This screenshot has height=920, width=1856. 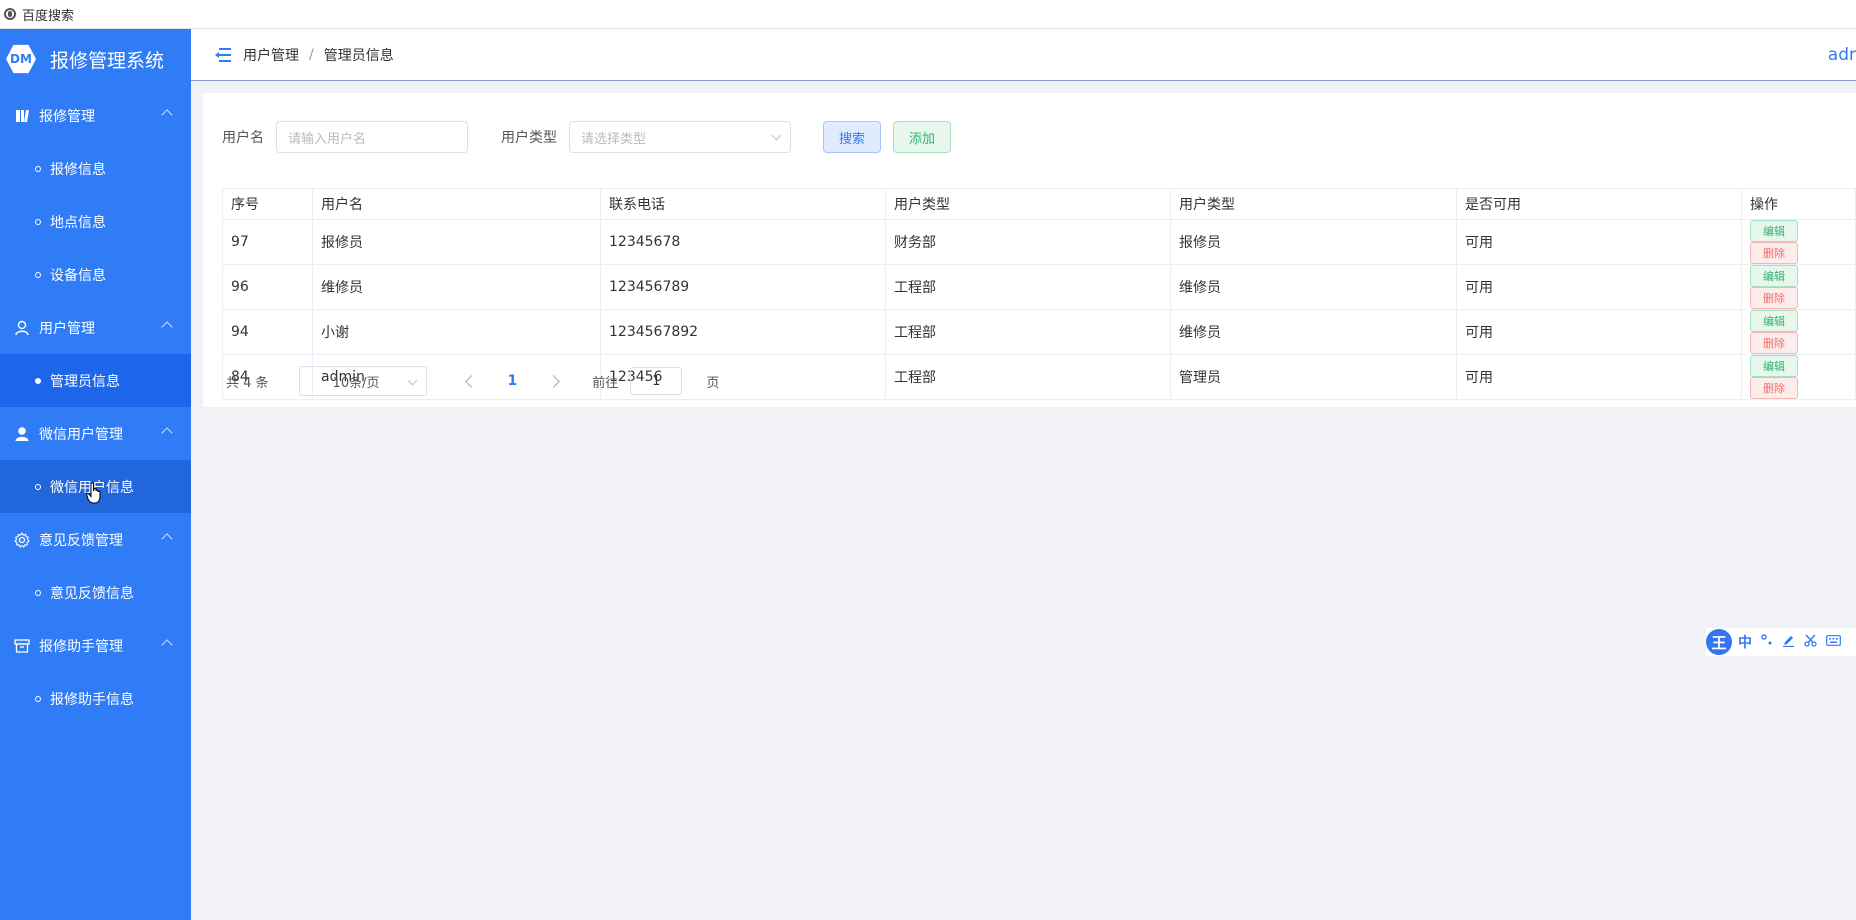 I want to click on keyboard-icon, so click(x=1833, y=642).